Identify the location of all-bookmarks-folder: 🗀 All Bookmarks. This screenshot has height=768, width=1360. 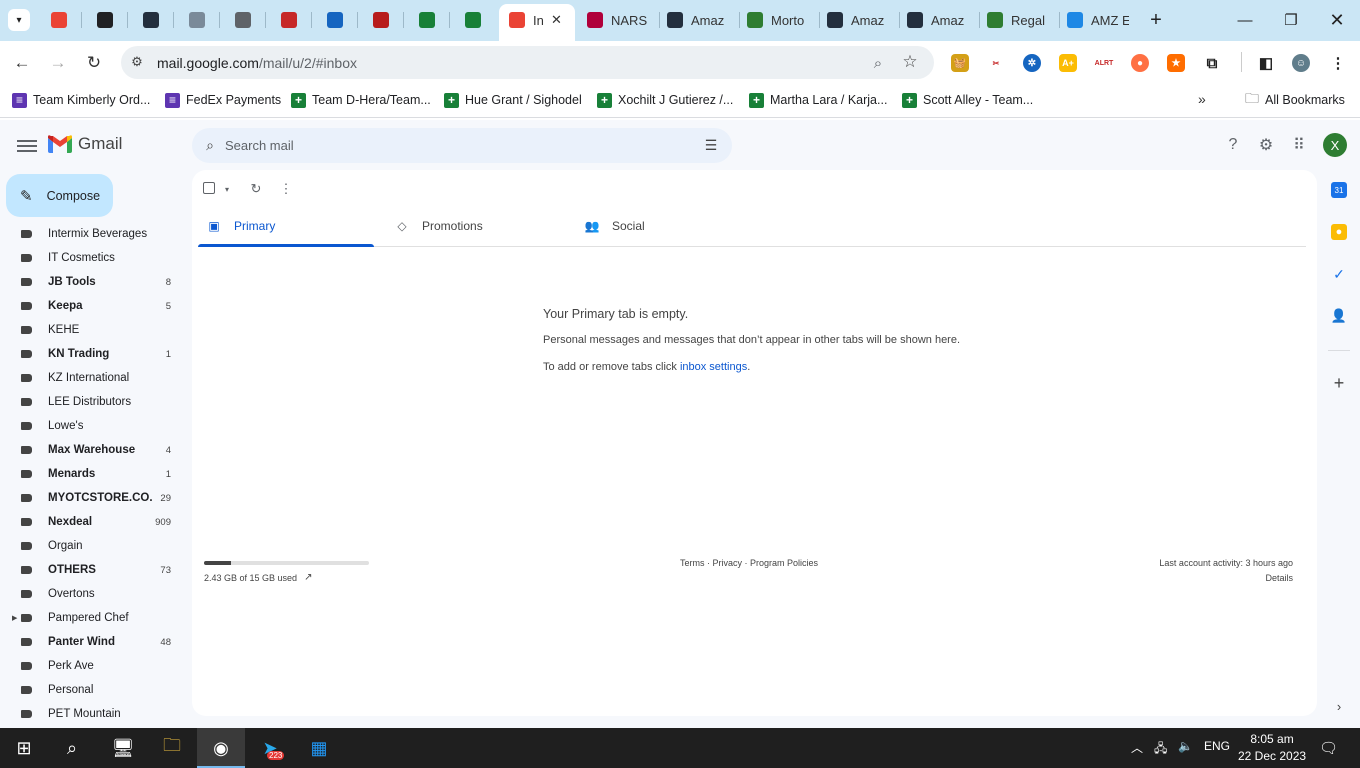
(1295, 99).